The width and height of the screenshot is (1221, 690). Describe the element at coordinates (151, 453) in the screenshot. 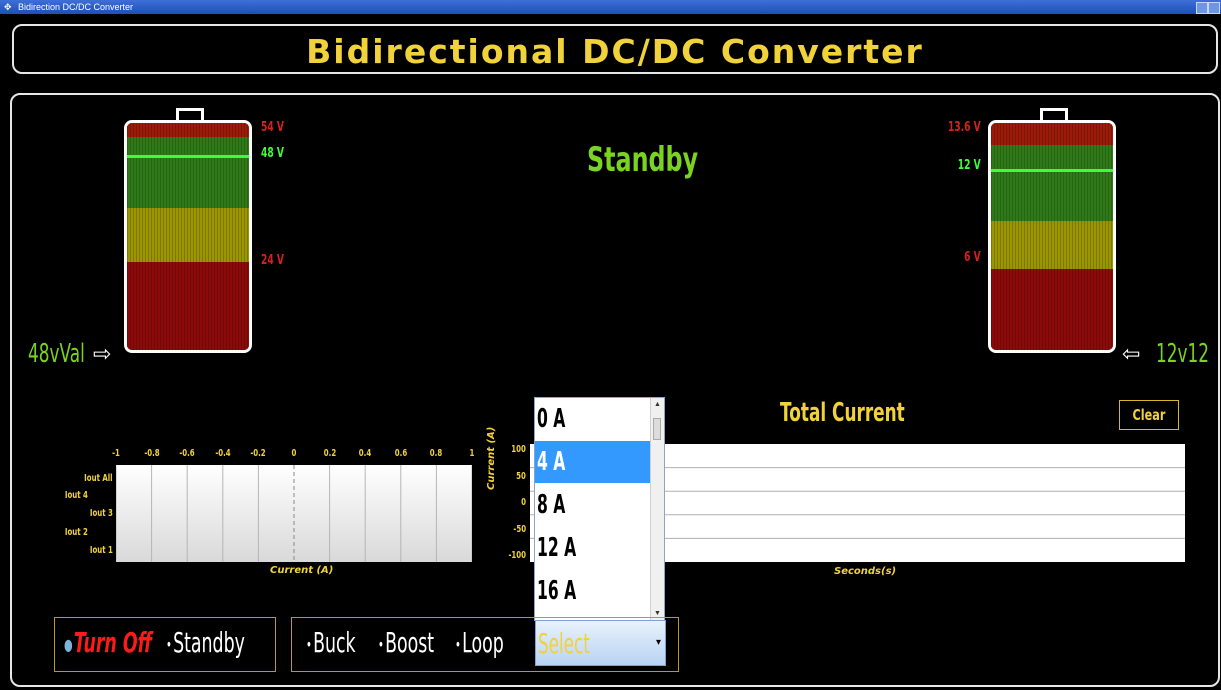

I see `bar-chart-x-tick: -0.8` at that location.